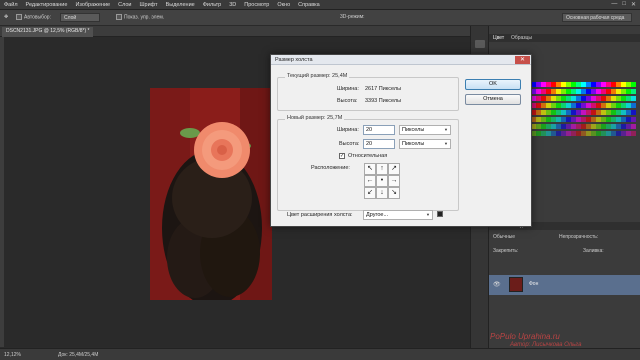  Describe the element at coordinates (493, 84) in the screenshot. I see `ok-button: OK` at that location.